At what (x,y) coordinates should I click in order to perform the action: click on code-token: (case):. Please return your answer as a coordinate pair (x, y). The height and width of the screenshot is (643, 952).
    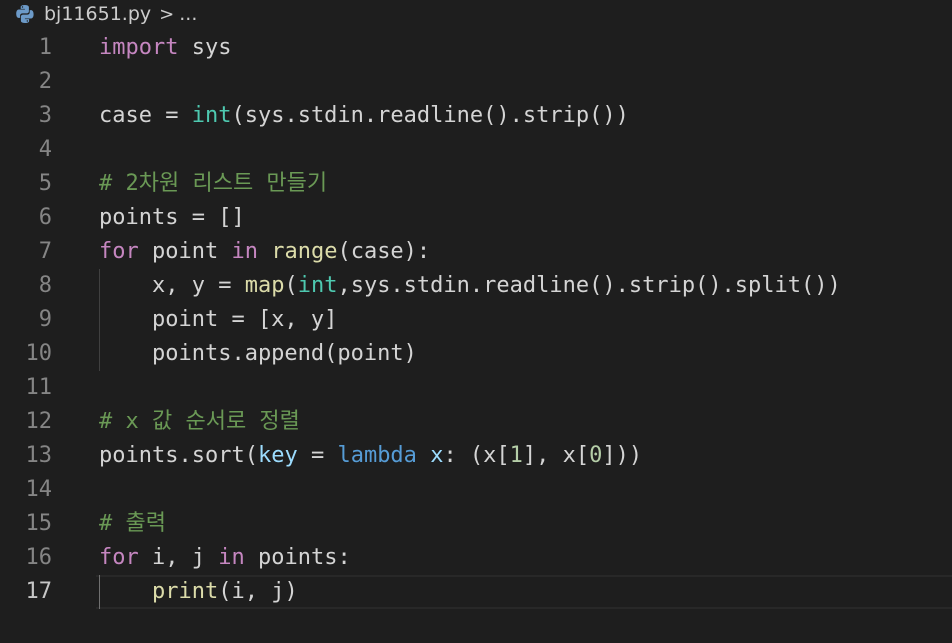
    Looking at the image, I should click on (384, 251).